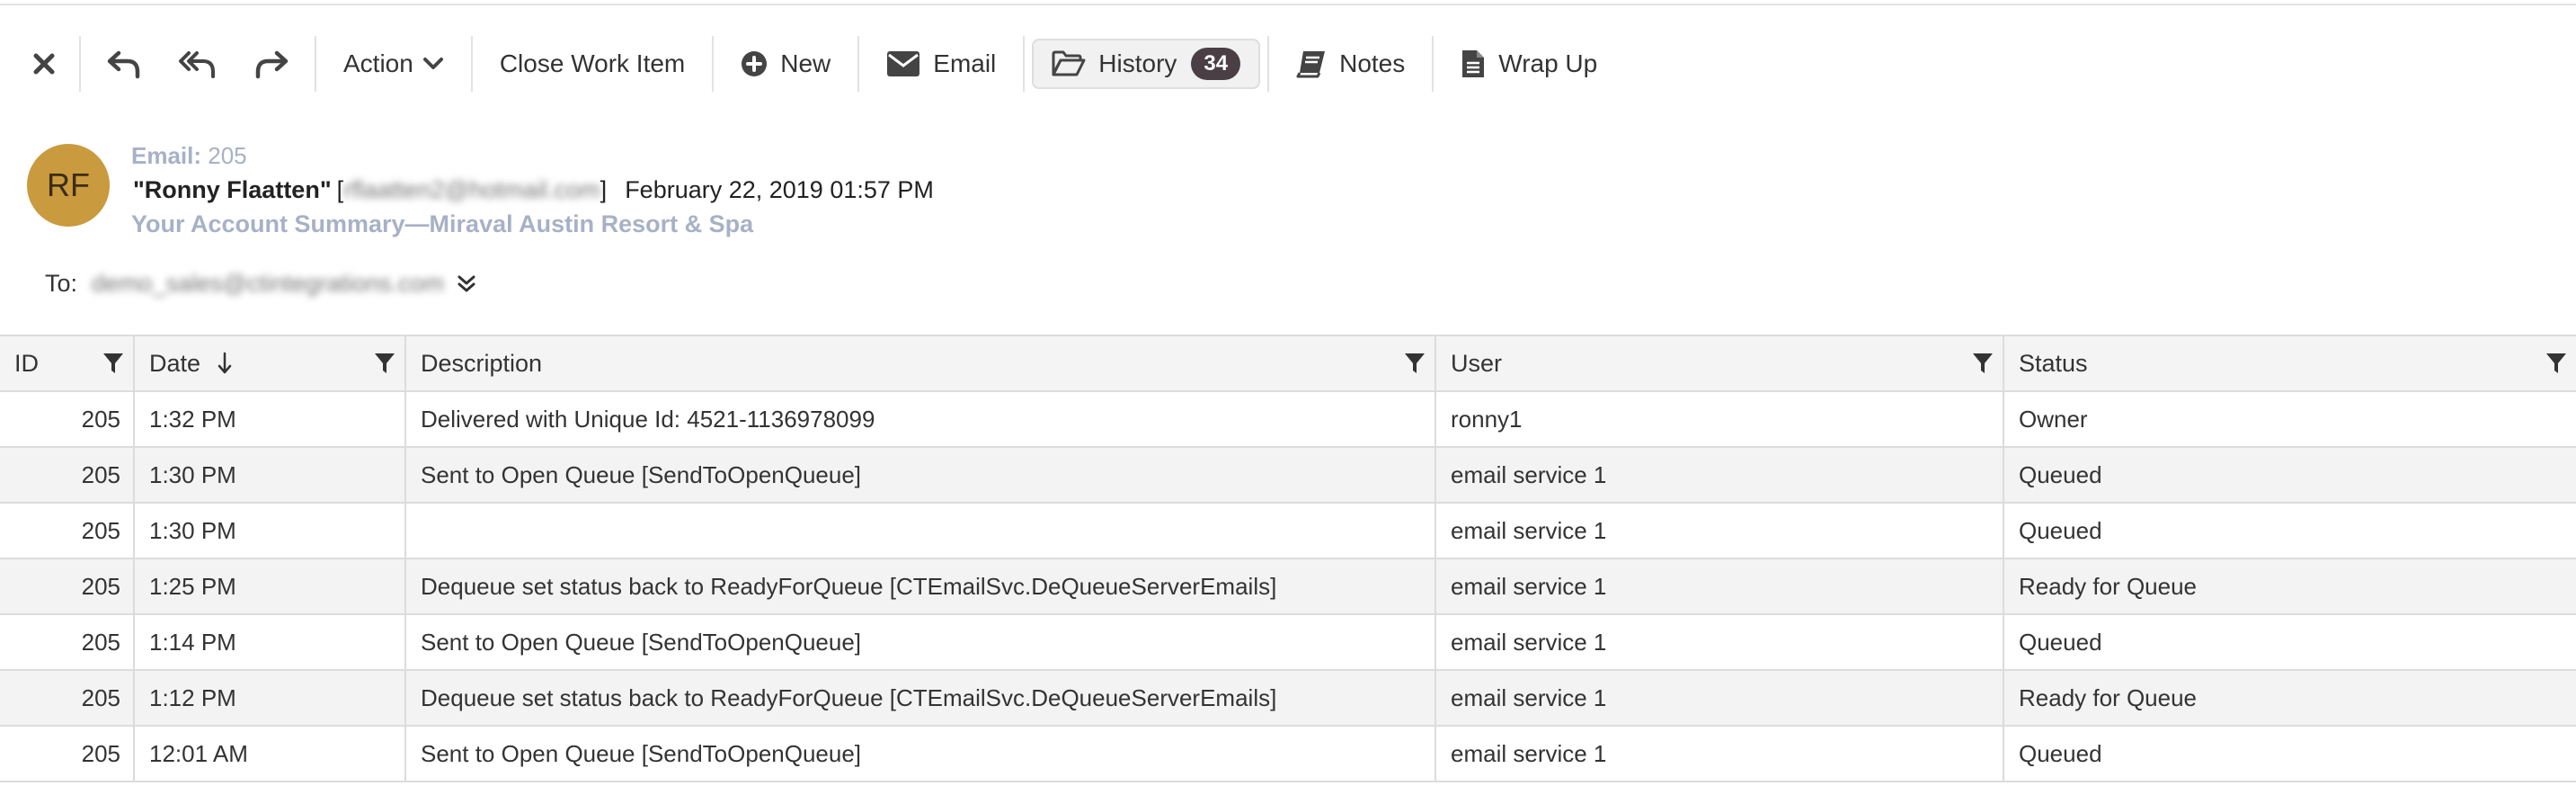 The width and height of the screenshot is (2576, 786). I want to click on column-header-description-label: Description, so click(482, 363).